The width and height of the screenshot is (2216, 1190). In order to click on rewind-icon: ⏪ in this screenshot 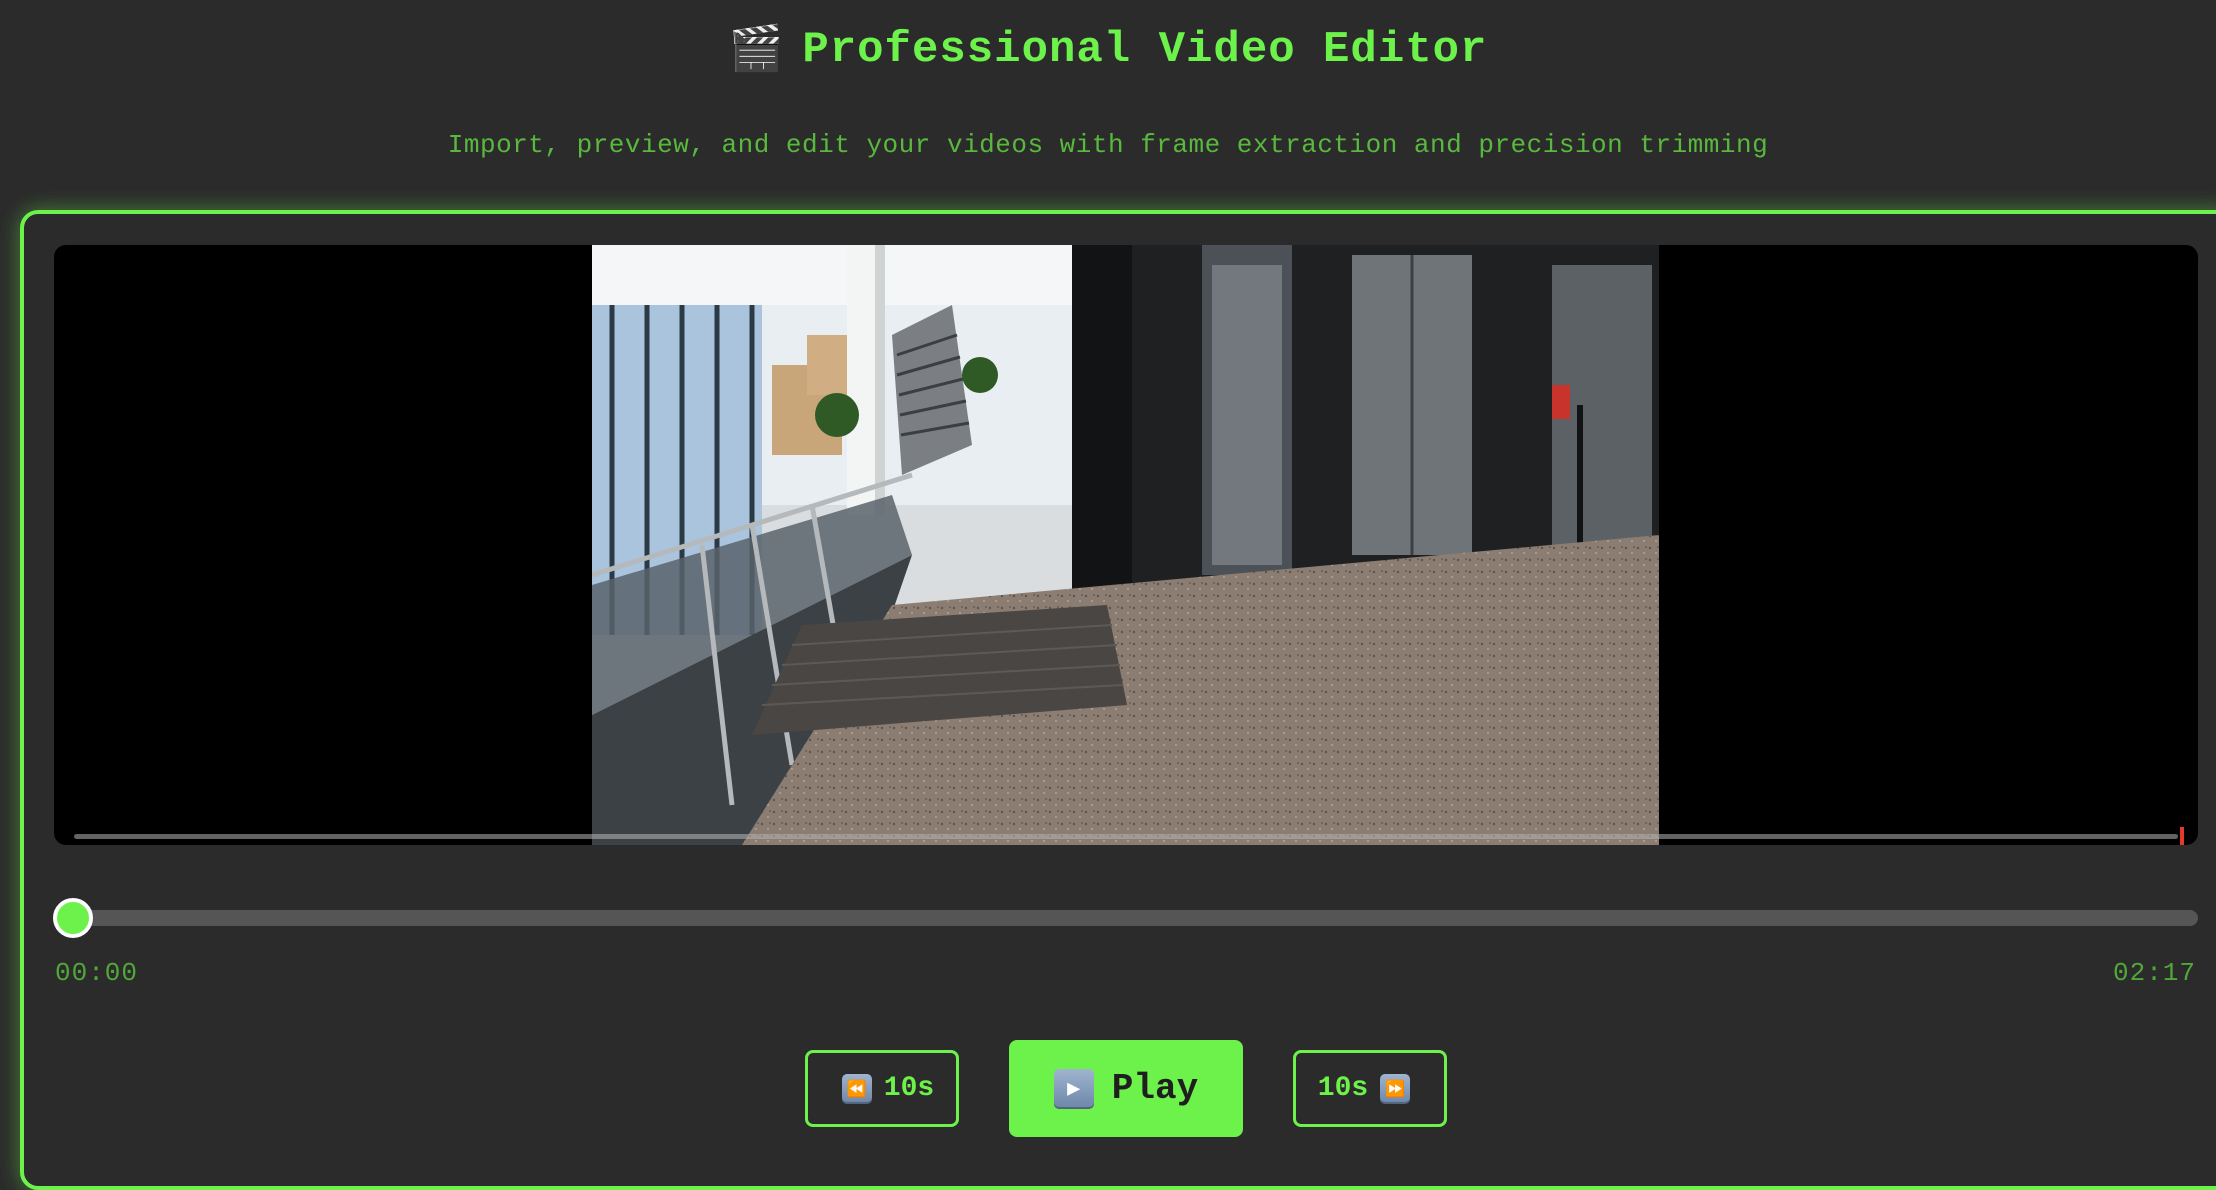, I will do `click(856, 1088)`.